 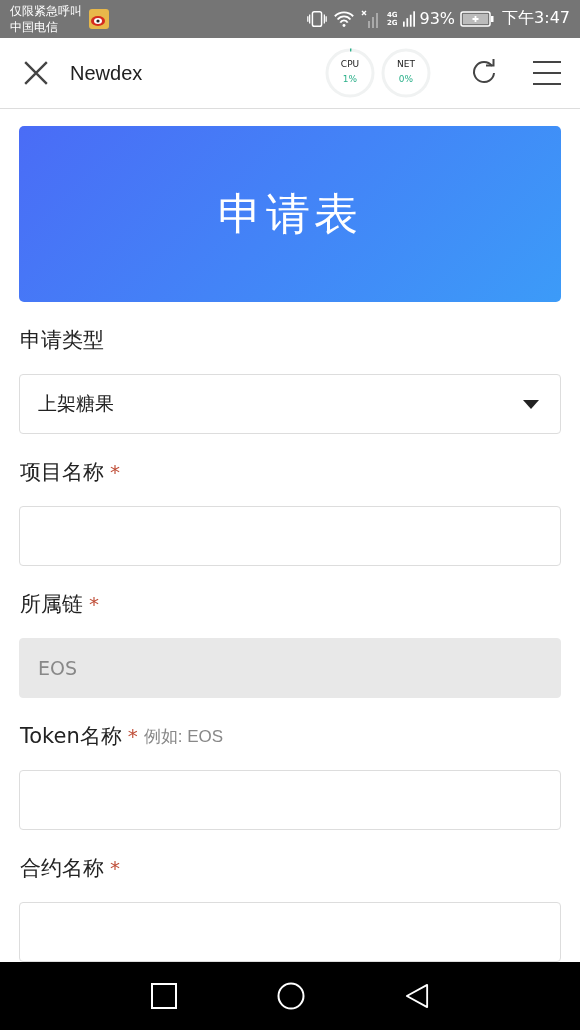 I want to click on home-button, so click(x=291, y=996).